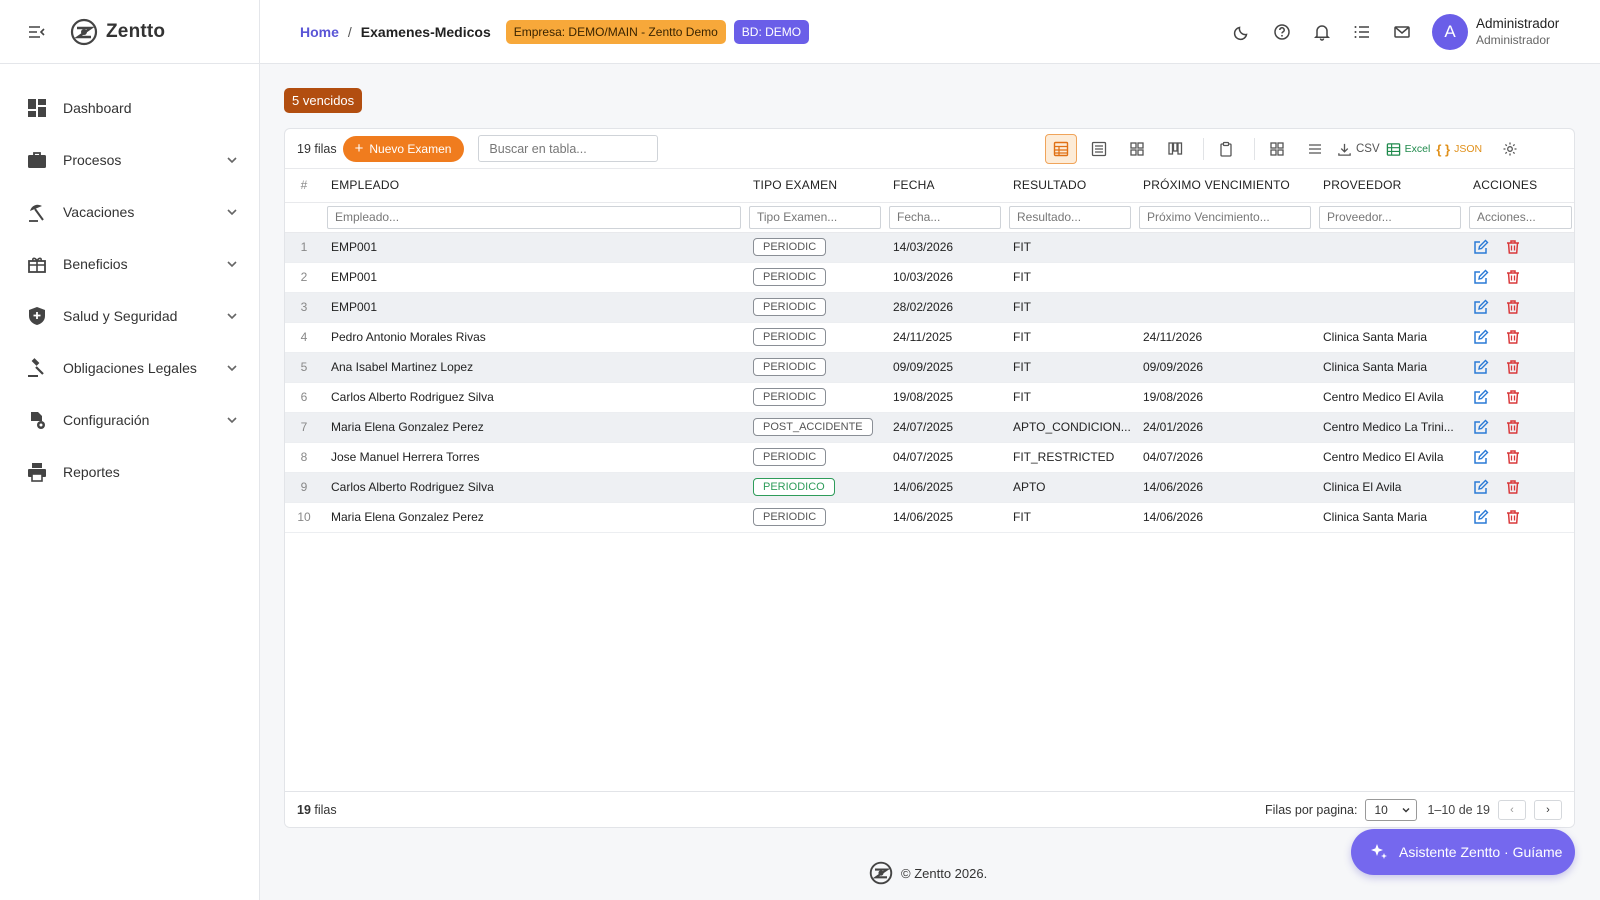 This screenshot has height=900, width=1600. What do you see at coordinates (945, 217) in the screenshot?
I see `filter-fecha-input` at bounding box center [945, 217].